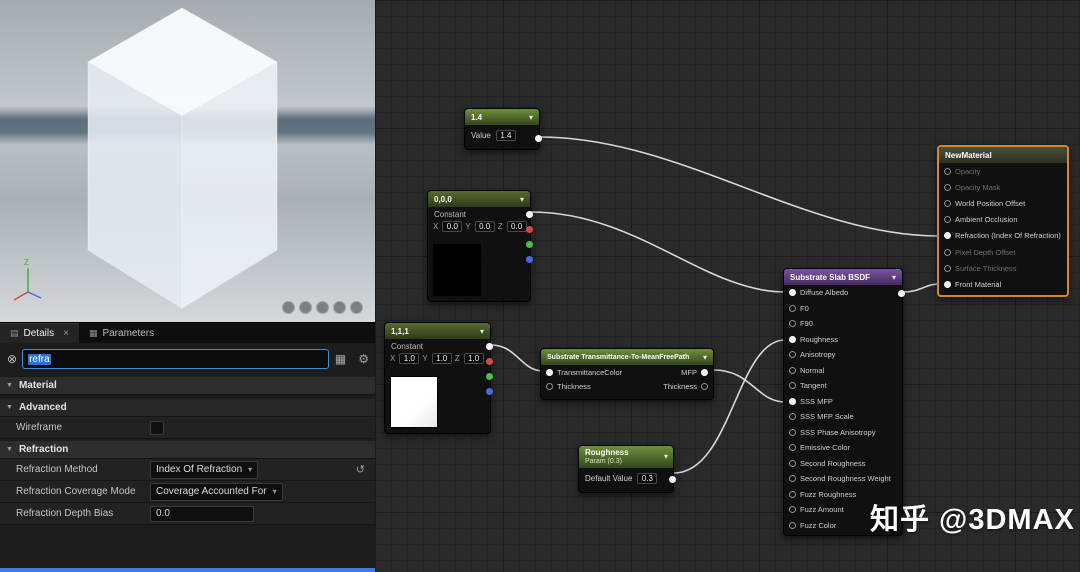 This screenshot has width=1080, height=572. What do you see at coordinates (502, 117) in the screenshot?
I see `node-header: 1.4 ▾` at bounding box center [502, 117].